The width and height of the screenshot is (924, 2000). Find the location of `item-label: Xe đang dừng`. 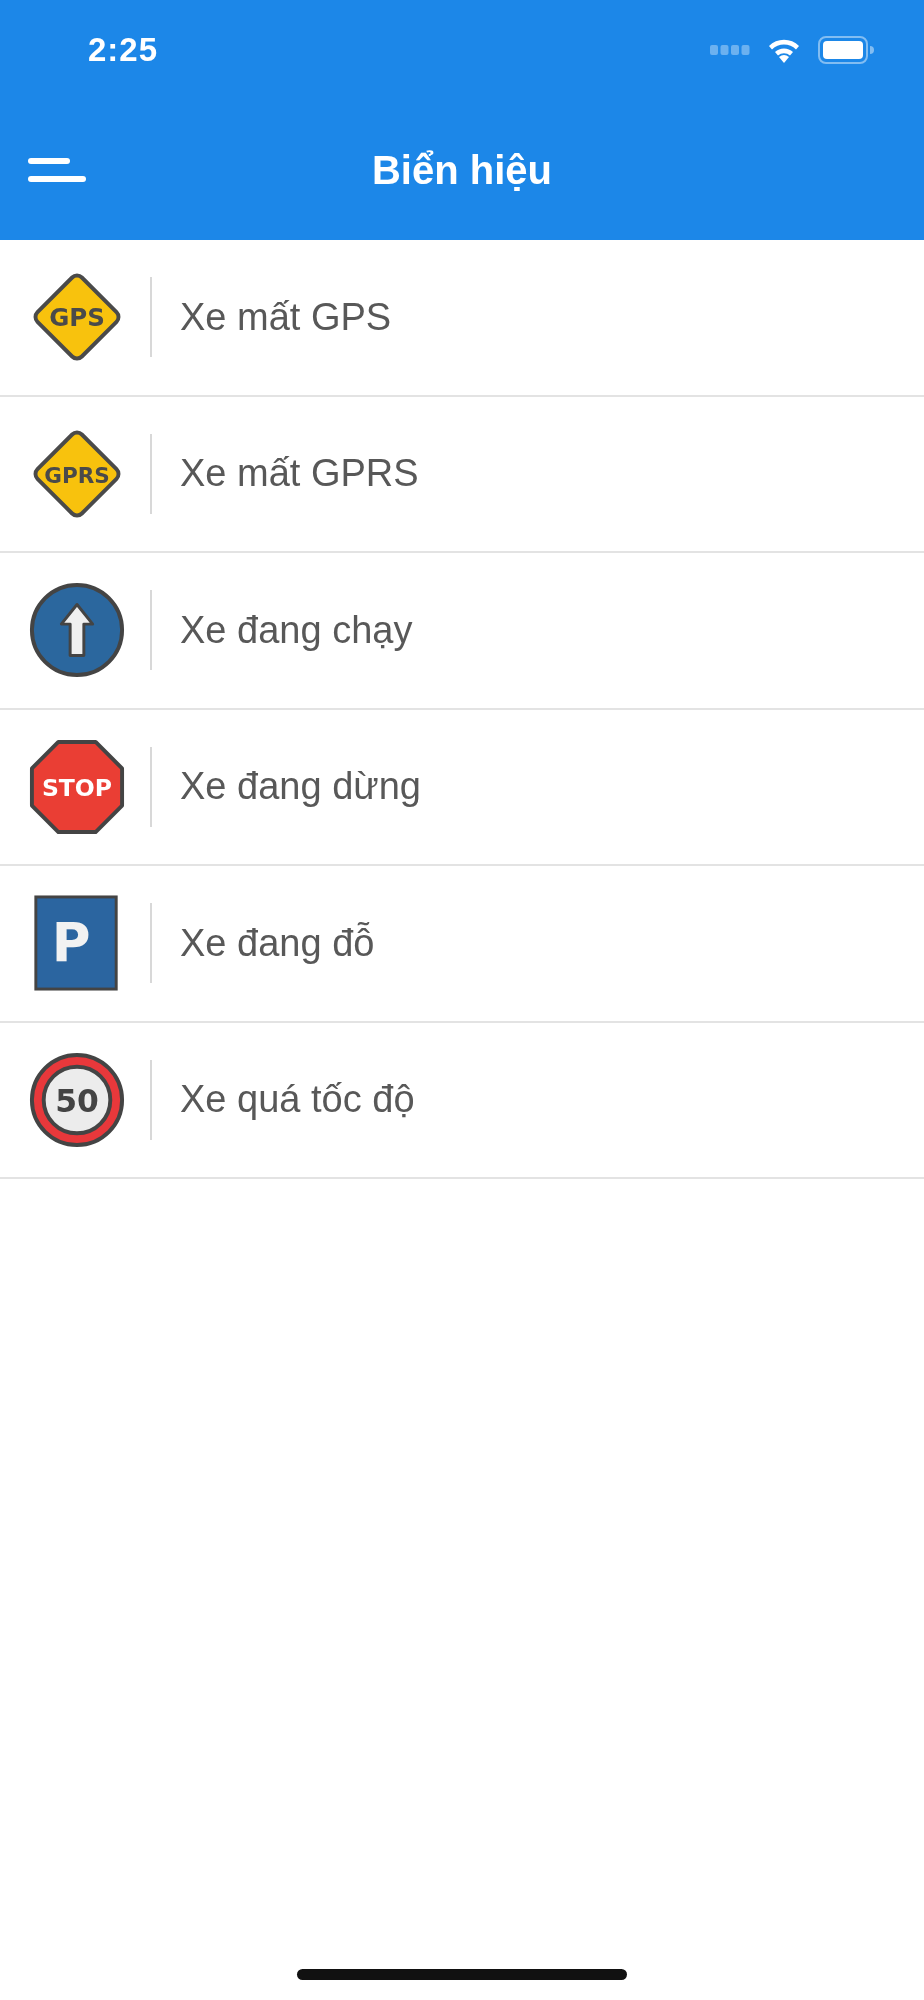

item-label: Xe đang dừng is located at coordinates (300, 787).